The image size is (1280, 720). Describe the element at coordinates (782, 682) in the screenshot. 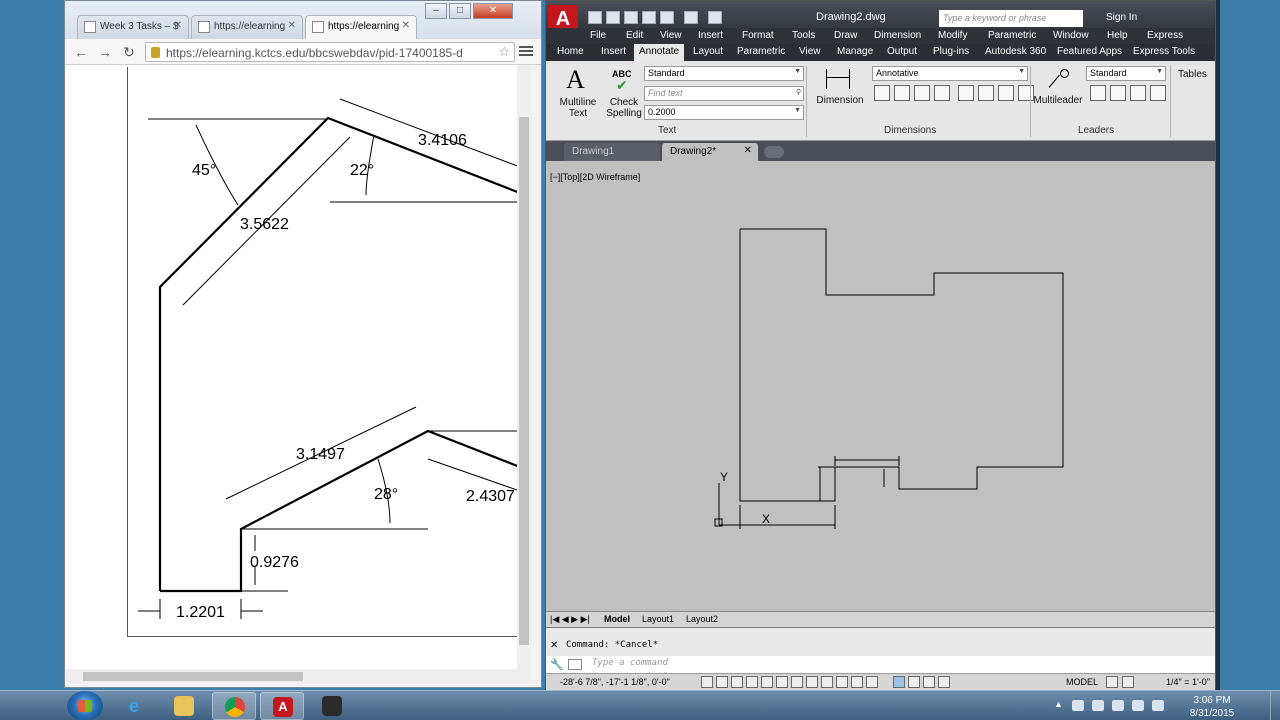

I see `osnap-icon` at that location.